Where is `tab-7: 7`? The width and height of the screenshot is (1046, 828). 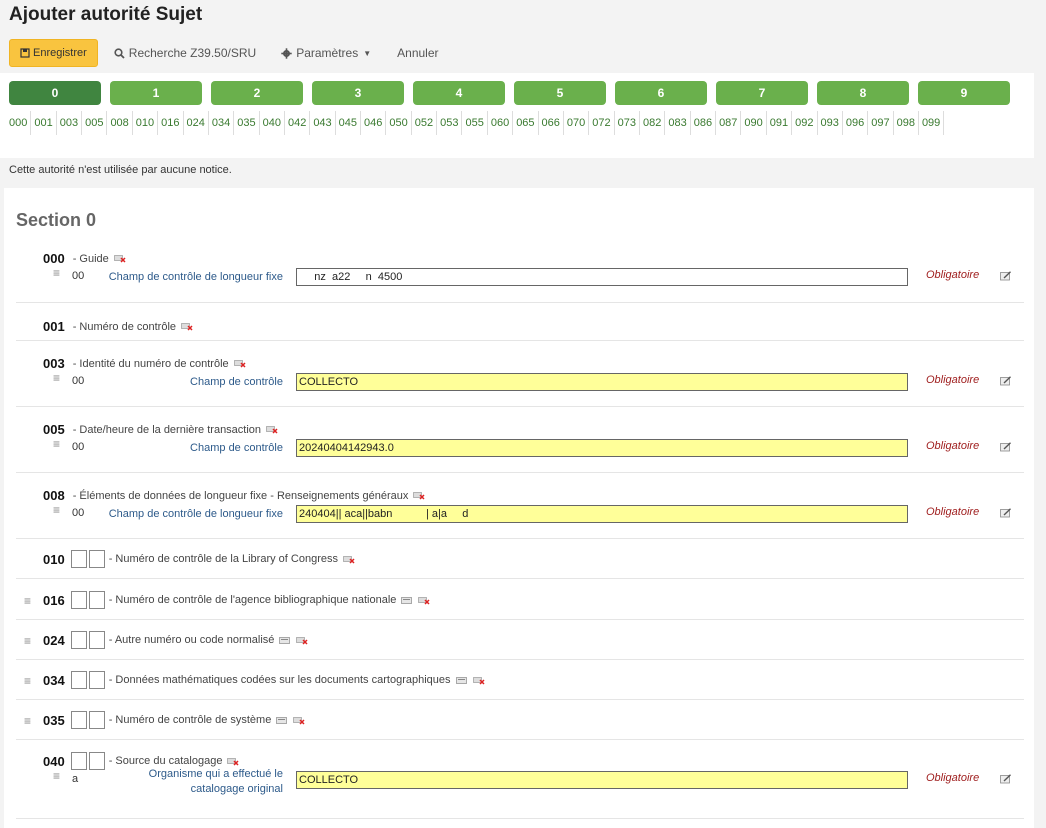
tab-7: 7 is located at coordinates (762, 93).